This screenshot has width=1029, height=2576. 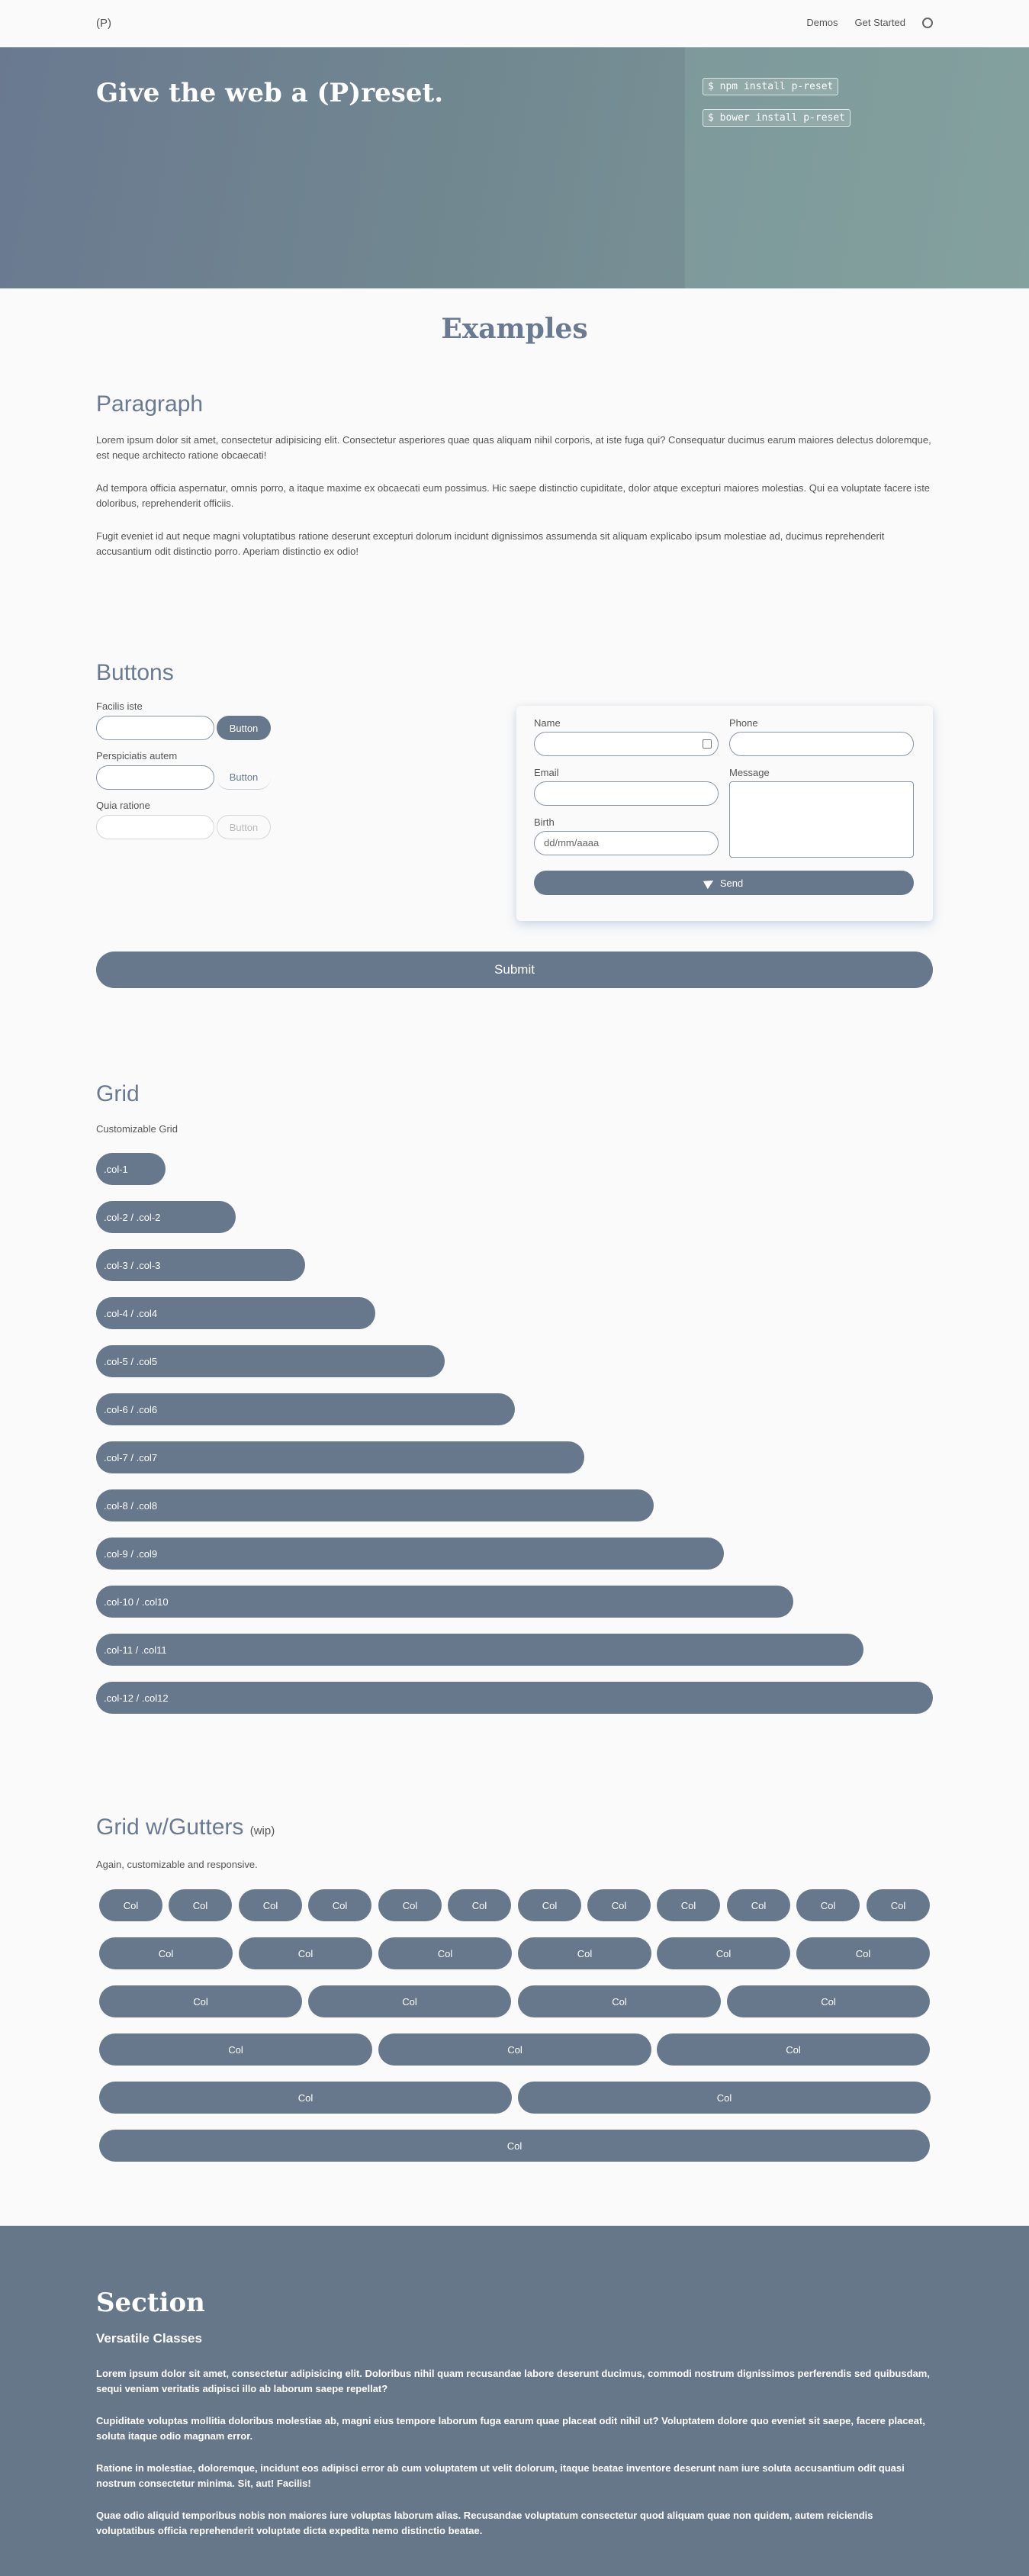 What do you see at coordinates (340, 1457) in the screenshot?
I see `grid-col-7: .col-7 / .col7` at bounding box center [340, 1457].